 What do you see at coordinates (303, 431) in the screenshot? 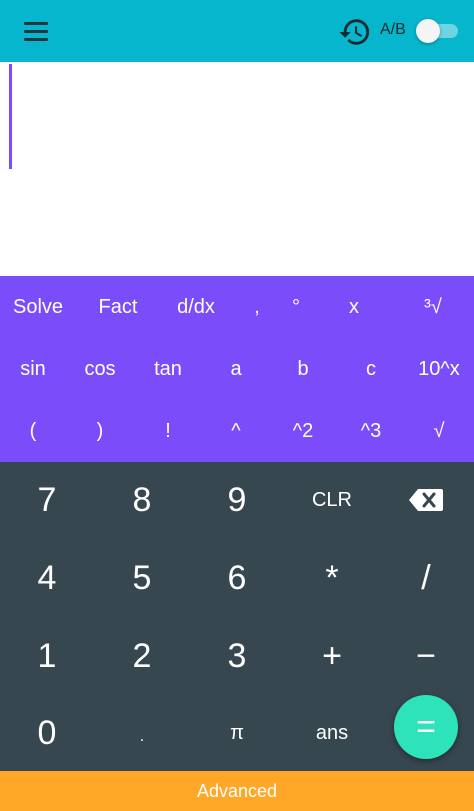
I see `square-key: ^2` at bounding box center [303, 431].